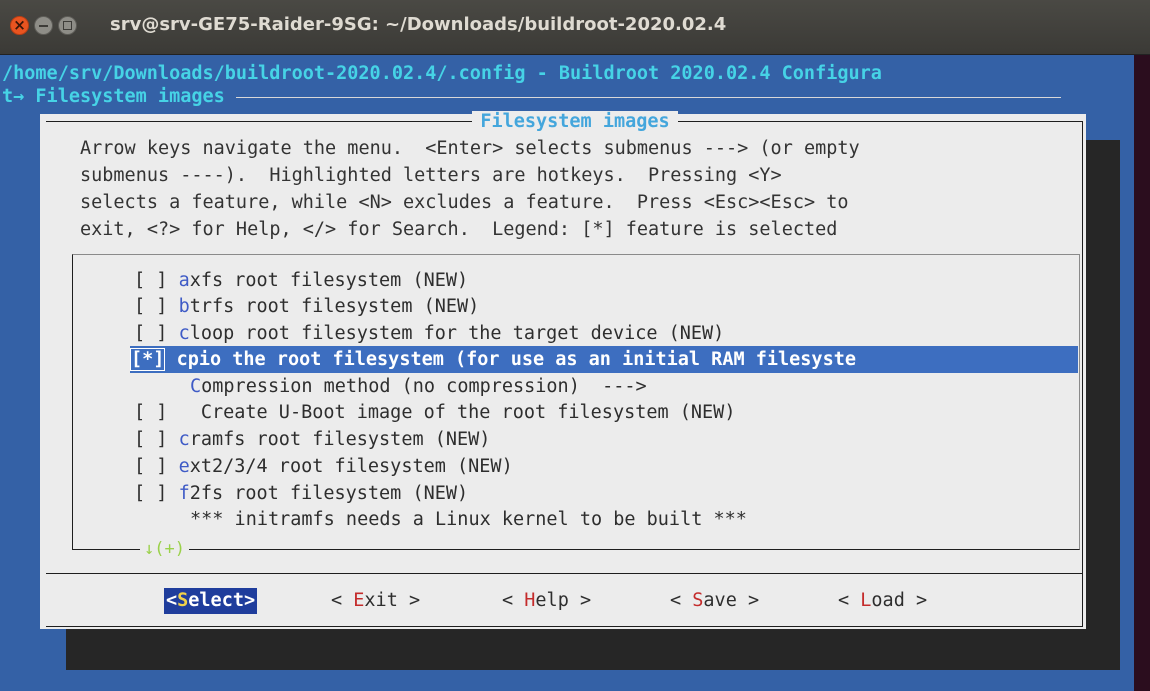 This screenshot has height=691, width=1150. I want to click on load-button-post: oad >, so click(899, 600).